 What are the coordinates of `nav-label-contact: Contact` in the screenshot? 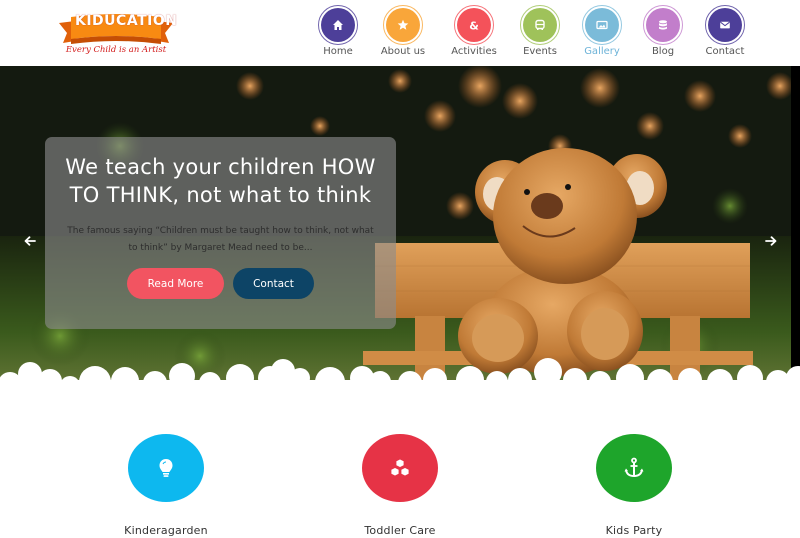 It's located at (725, 51).